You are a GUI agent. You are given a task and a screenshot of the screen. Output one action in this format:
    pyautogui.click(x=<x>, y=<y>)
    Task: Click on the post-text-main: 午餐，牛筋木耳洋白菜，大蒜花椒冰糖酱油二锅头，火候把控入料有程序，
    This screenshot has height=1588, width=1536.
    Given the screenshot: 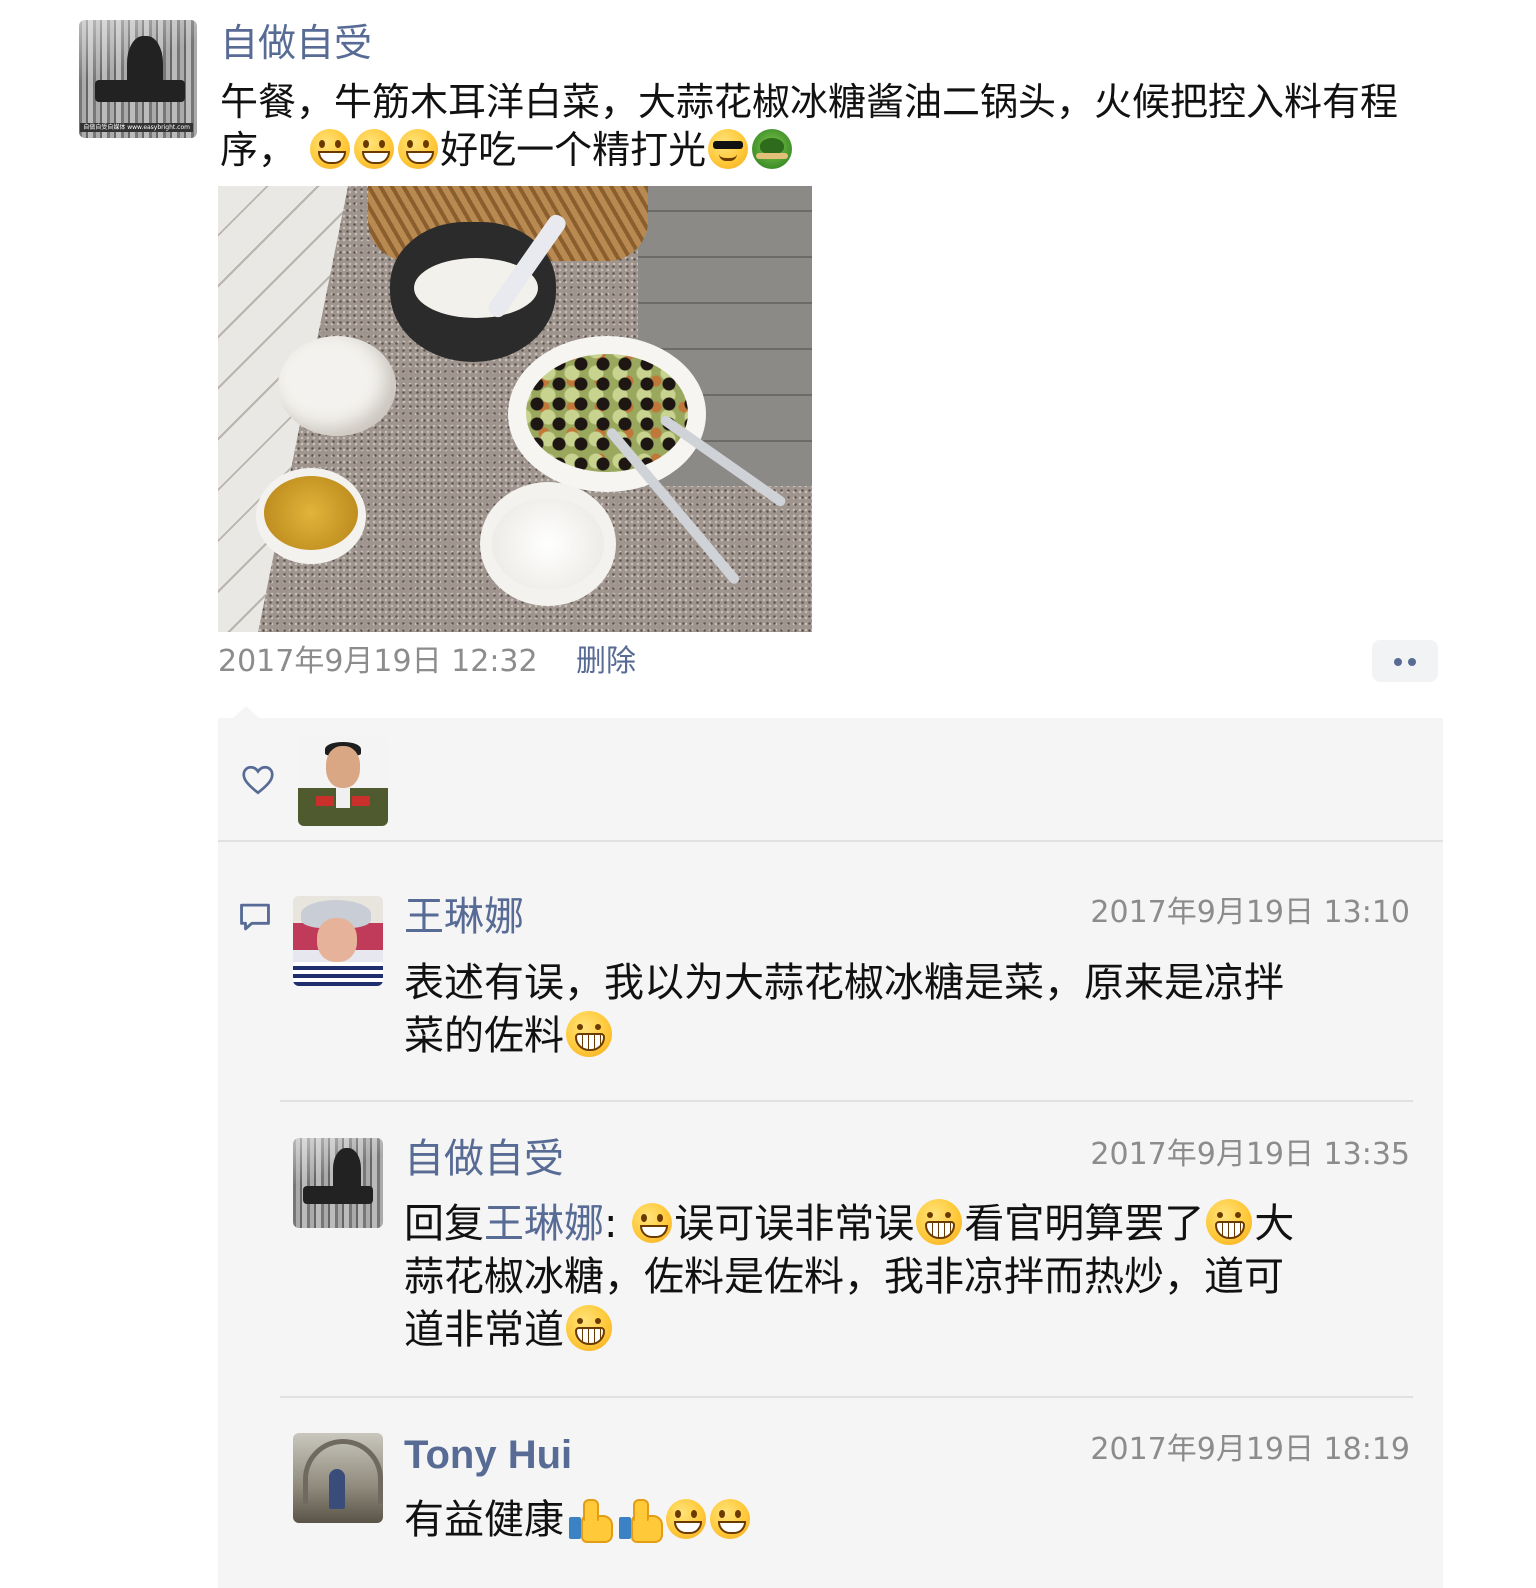 What is the action you would take?
    pyautogui.click(x=809, y=126)
    